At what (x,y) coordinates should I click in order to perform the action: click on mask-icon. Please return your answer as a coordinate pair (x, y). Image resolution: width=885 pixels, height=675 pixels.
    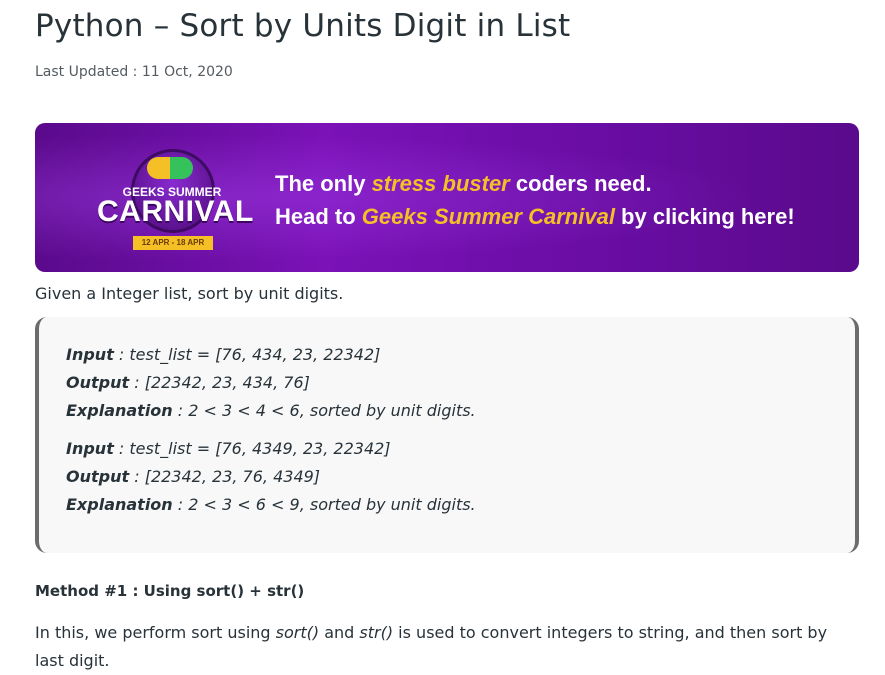
    Looking at the image, I should click on (170, 168).